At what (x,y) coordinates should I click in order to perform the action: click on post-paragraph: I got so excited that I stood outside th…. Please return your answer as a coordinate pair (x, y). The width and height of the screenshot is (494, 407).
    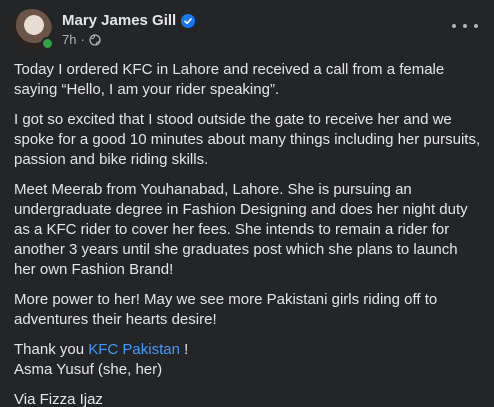
    Looking at the image, I should click on (247, 139).